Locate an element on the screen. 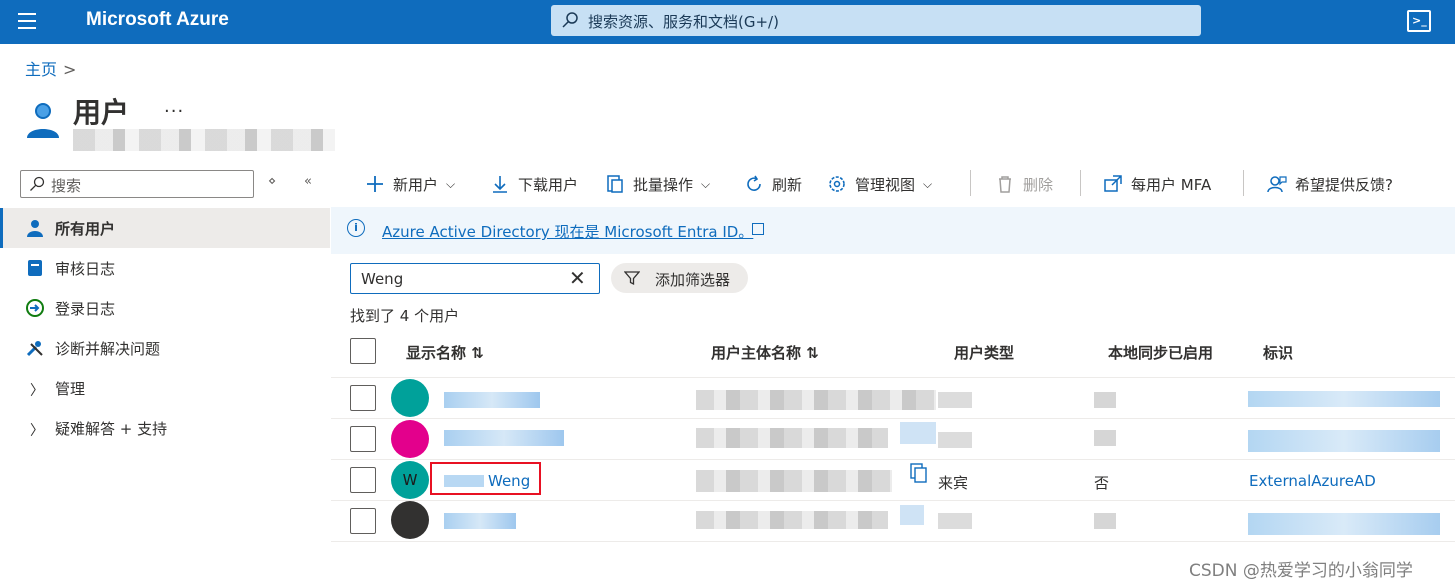 This screenshot has width=1455, height=587. watermark: CSDN @热爱学习的小翁同学 is located at coordinates (1301, 571).